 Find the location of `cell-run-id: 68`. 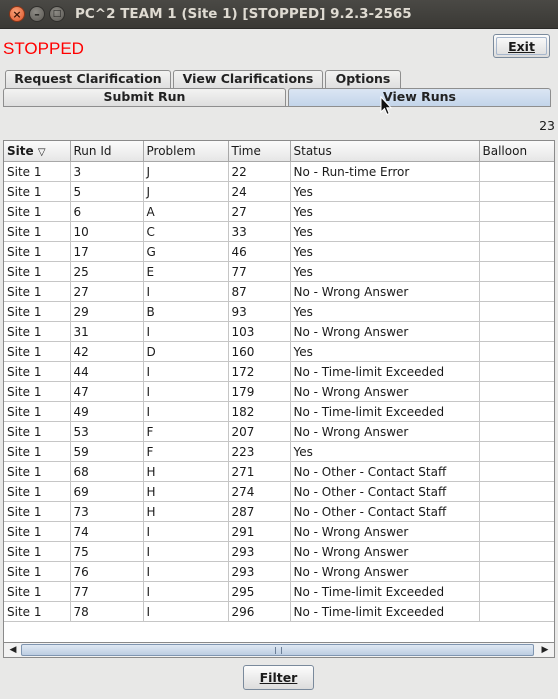

cell-run-id: 68 is located at coordinates (107, 471).